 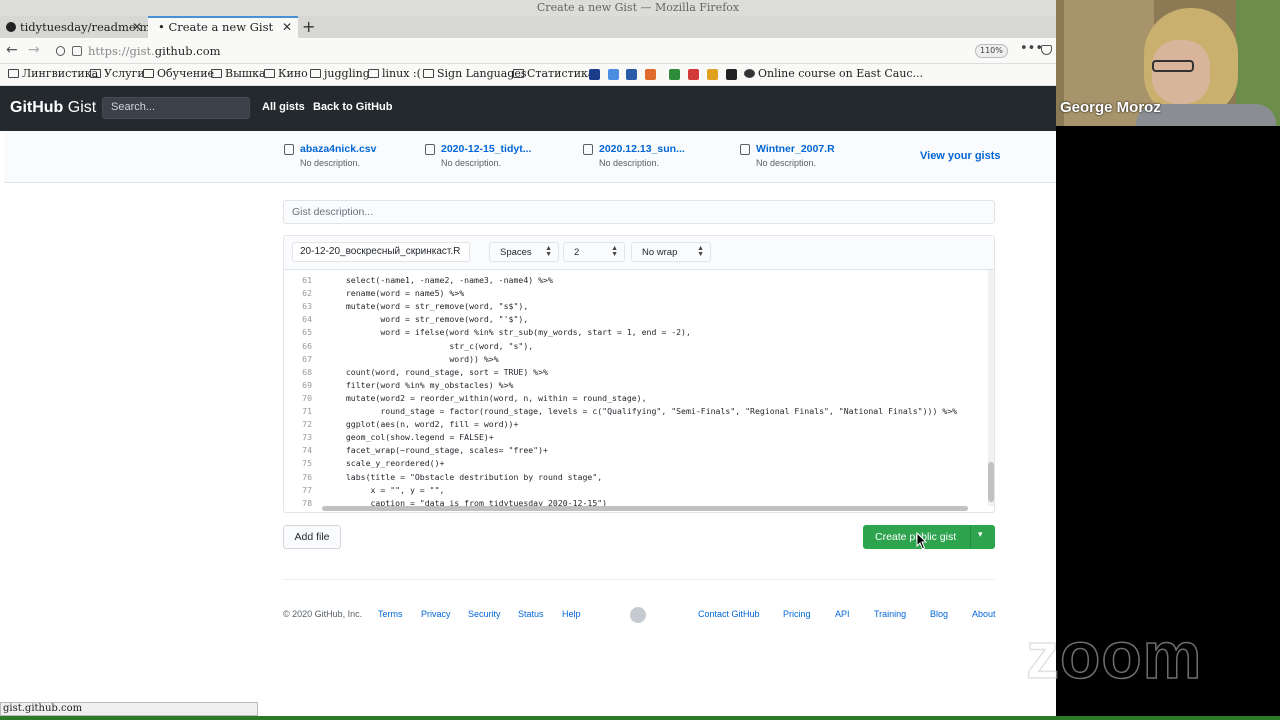 What do you see at coordinates (53, 73) in the screenshot?
I see `bookmark-lingvistika: Лингвистика` at bounding box center [53, 73].